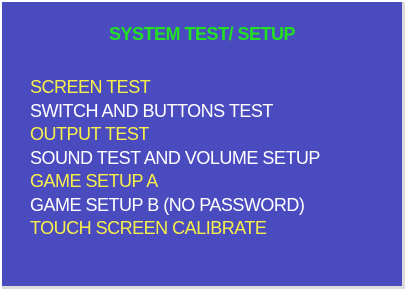 The width and height of the screenshot is (416, 297). What do you see at coordinates (202, 34) in the screenshot?
I see `menu-title: SYSTEM TEST/ SETUP` at bounding box center [202, 34].